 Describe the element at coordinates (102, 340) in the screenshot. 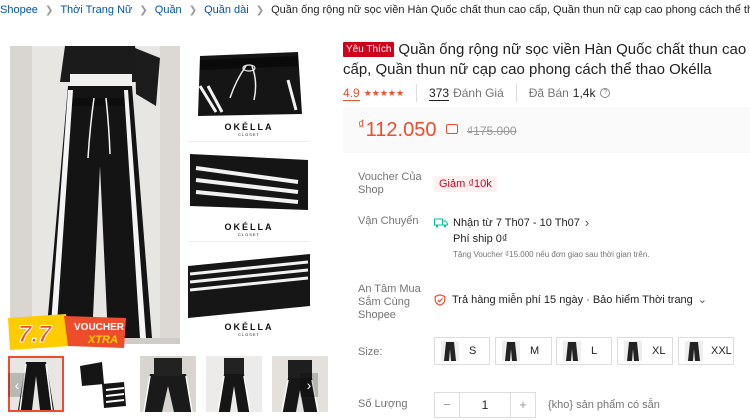

I see `promo-line2: XTRA` at that location.